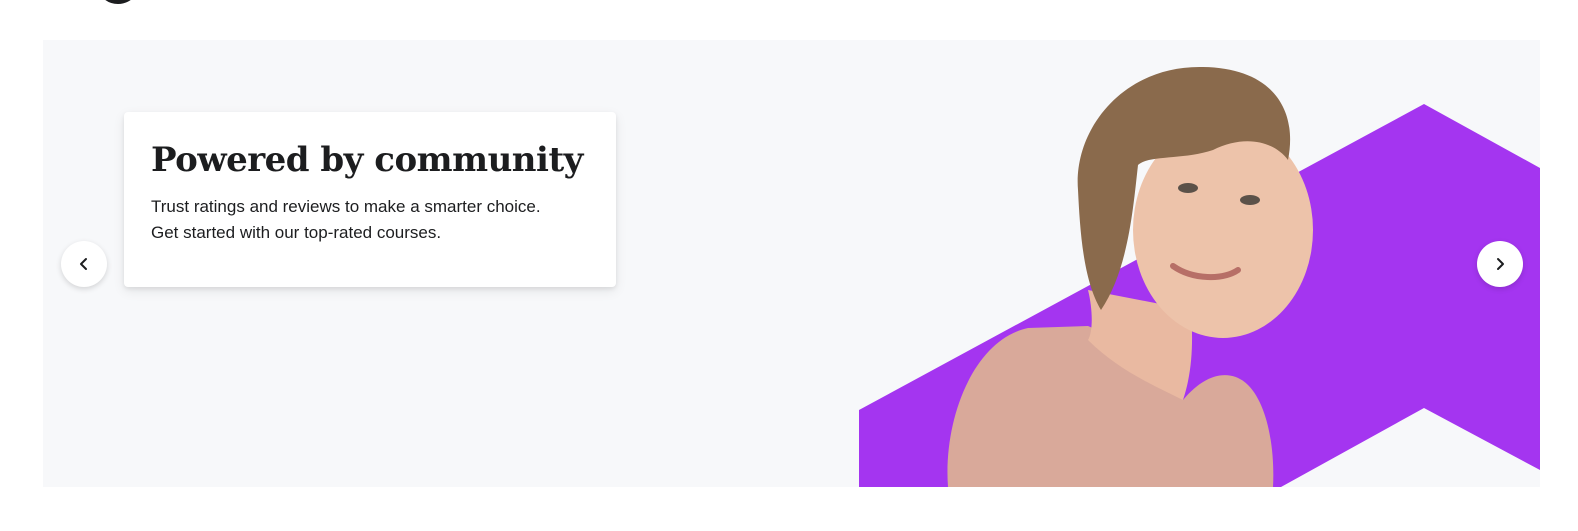 This screenshot has height=531, width=1578. Describe the element at coordinates (367, 160) in the screenshot. I see `promo-title: Powered by community` at that location.